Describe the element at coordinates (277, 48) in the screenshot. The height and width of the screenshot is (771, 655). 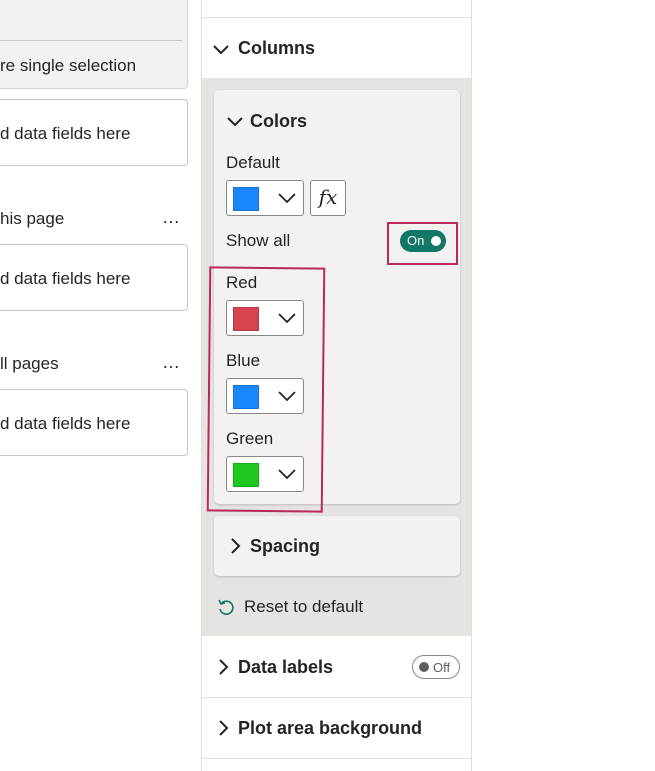
I see `columns-section-title: Columns` at that location.